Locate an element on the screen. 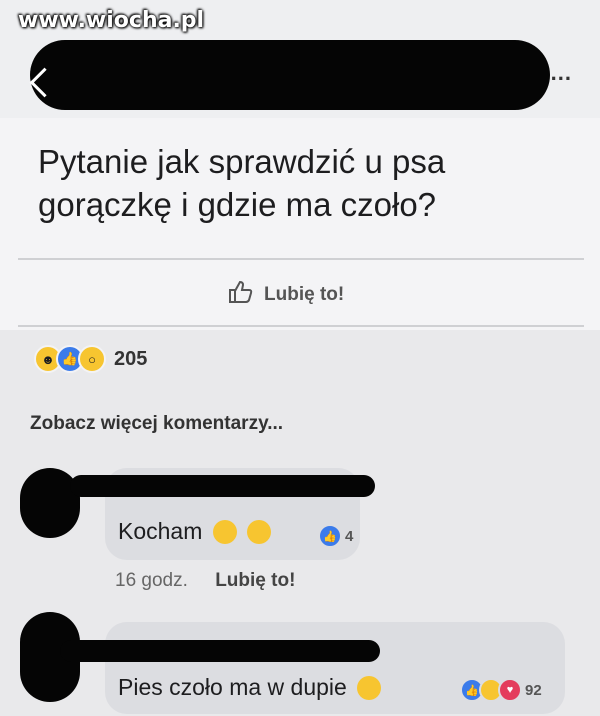 The image size is (600, 716). wow-icon: ○ is located at coordinates (92, 359).